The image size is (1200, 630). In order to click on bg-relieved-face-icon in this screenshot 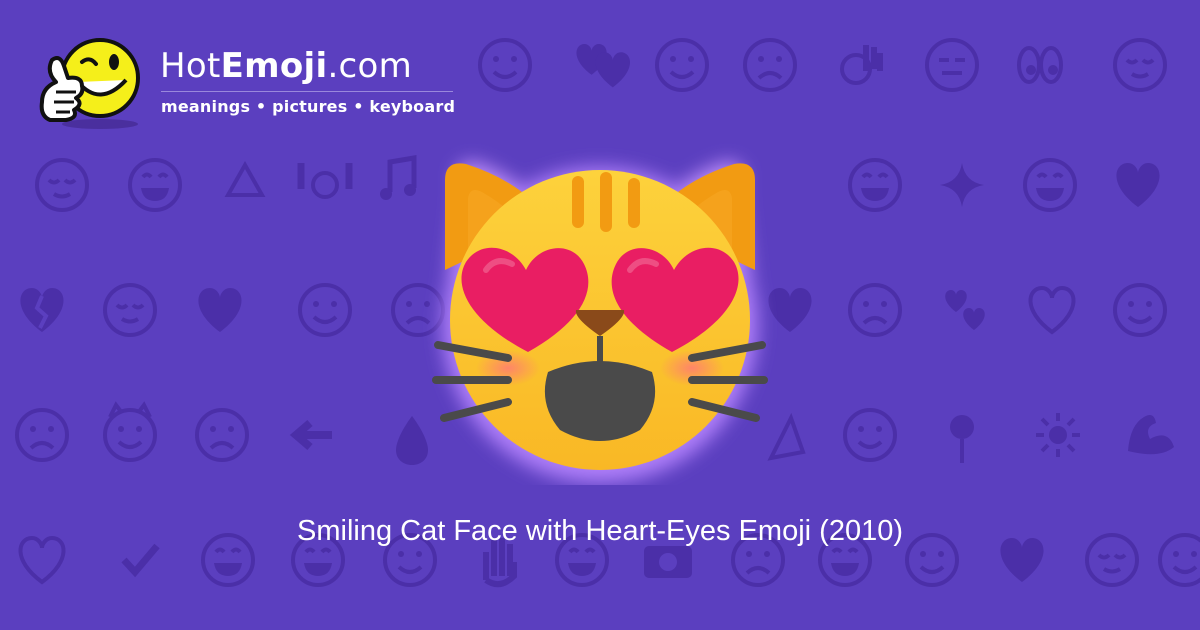, I will do `click(62, 185)`.